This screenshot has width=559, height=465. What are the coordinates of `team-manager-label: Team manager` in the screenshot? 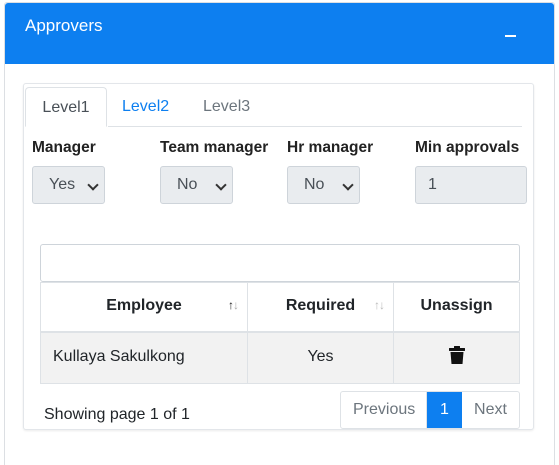 It's located at (214, 147).